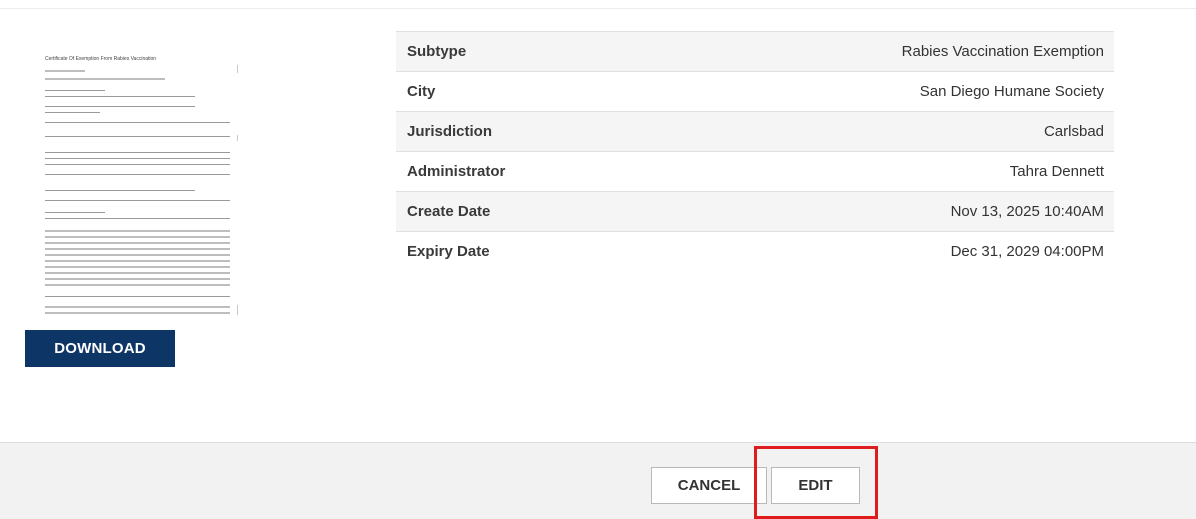 Image resolution: width=1196 pixels, height=519 pixels. What do you see at coordinates (1073, 131) in the screenshot?
I see `detail-value: Carlsbad` at bounding box center [1073, 131].